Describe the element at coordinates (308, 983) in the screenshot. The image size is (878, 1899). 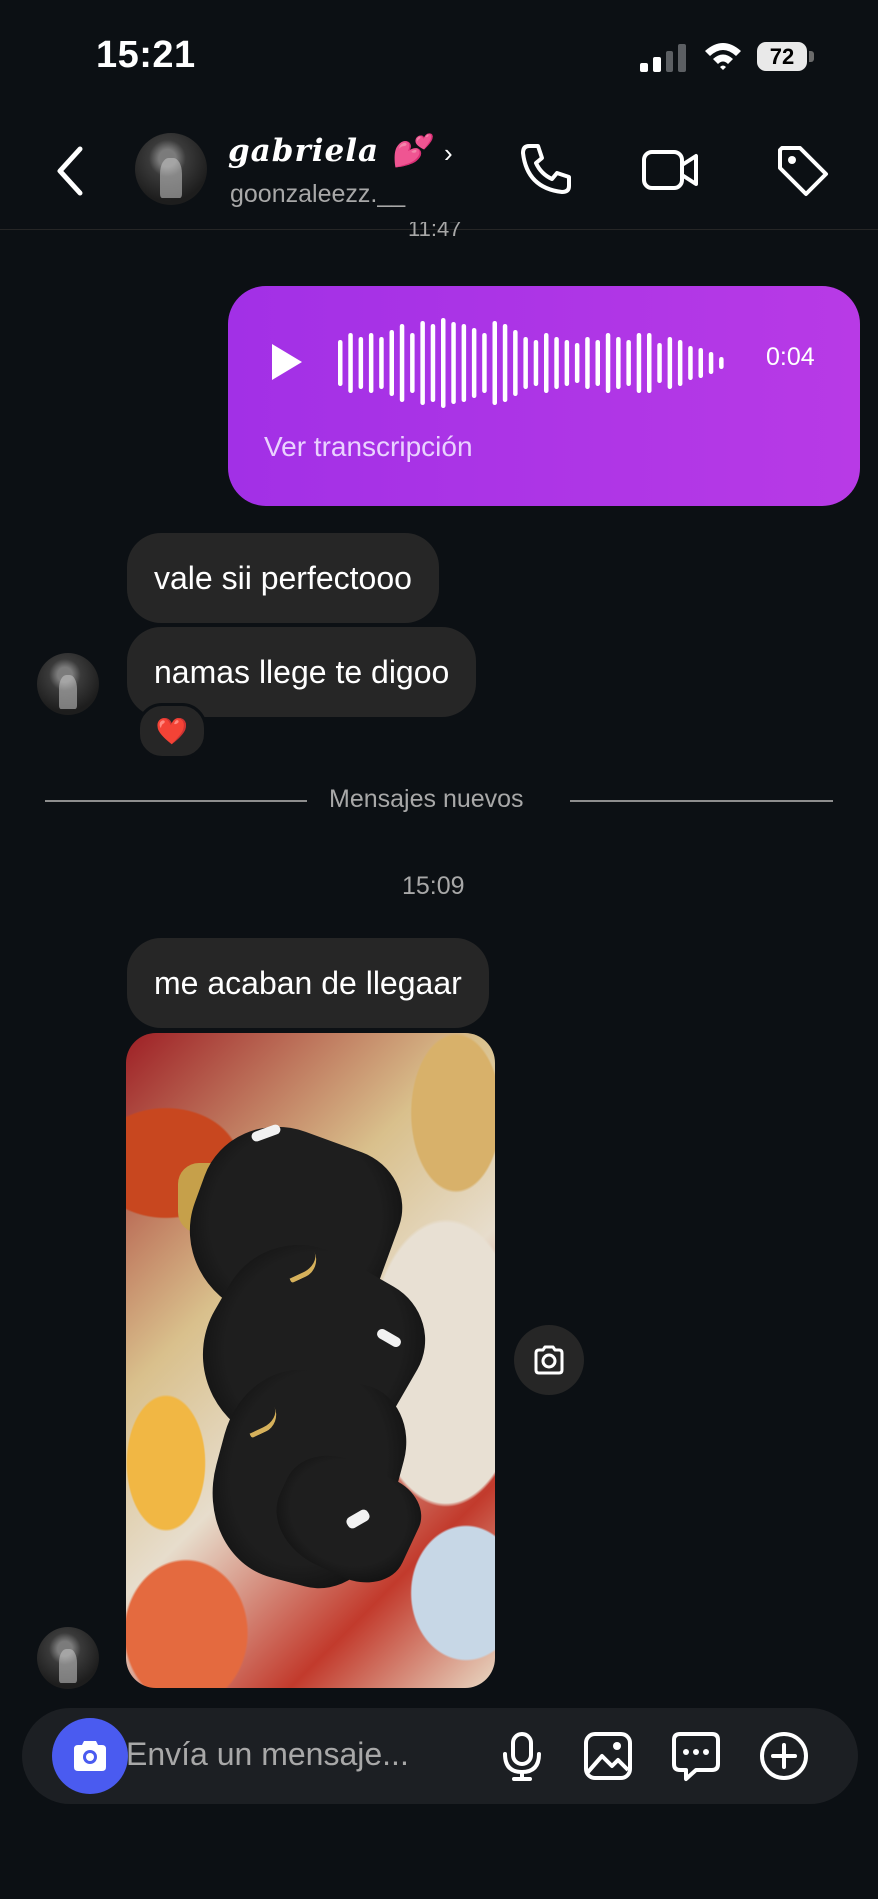
I see `message-bubble: me acaban de llegaar` at that location.